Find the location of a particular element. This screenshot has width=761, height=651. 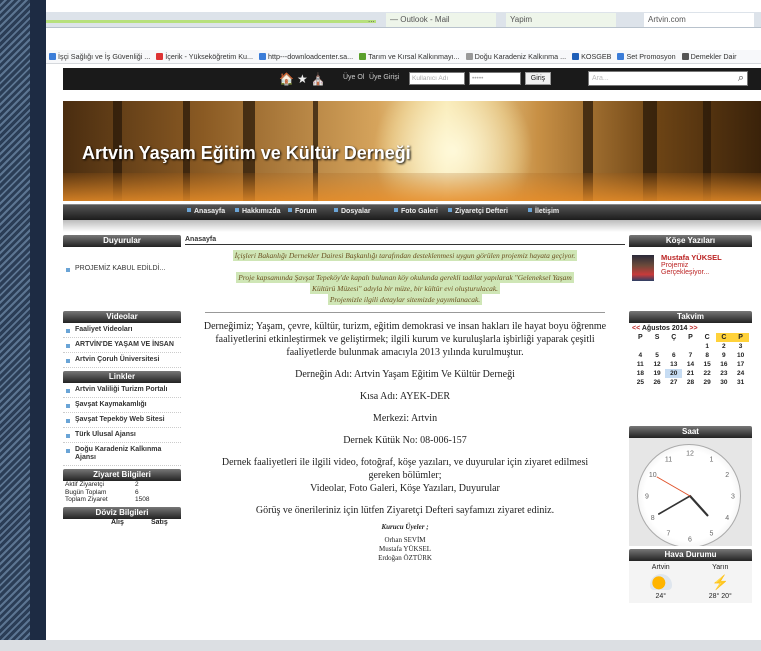

weather-temp: 24° is located at coordinates (661, 596).